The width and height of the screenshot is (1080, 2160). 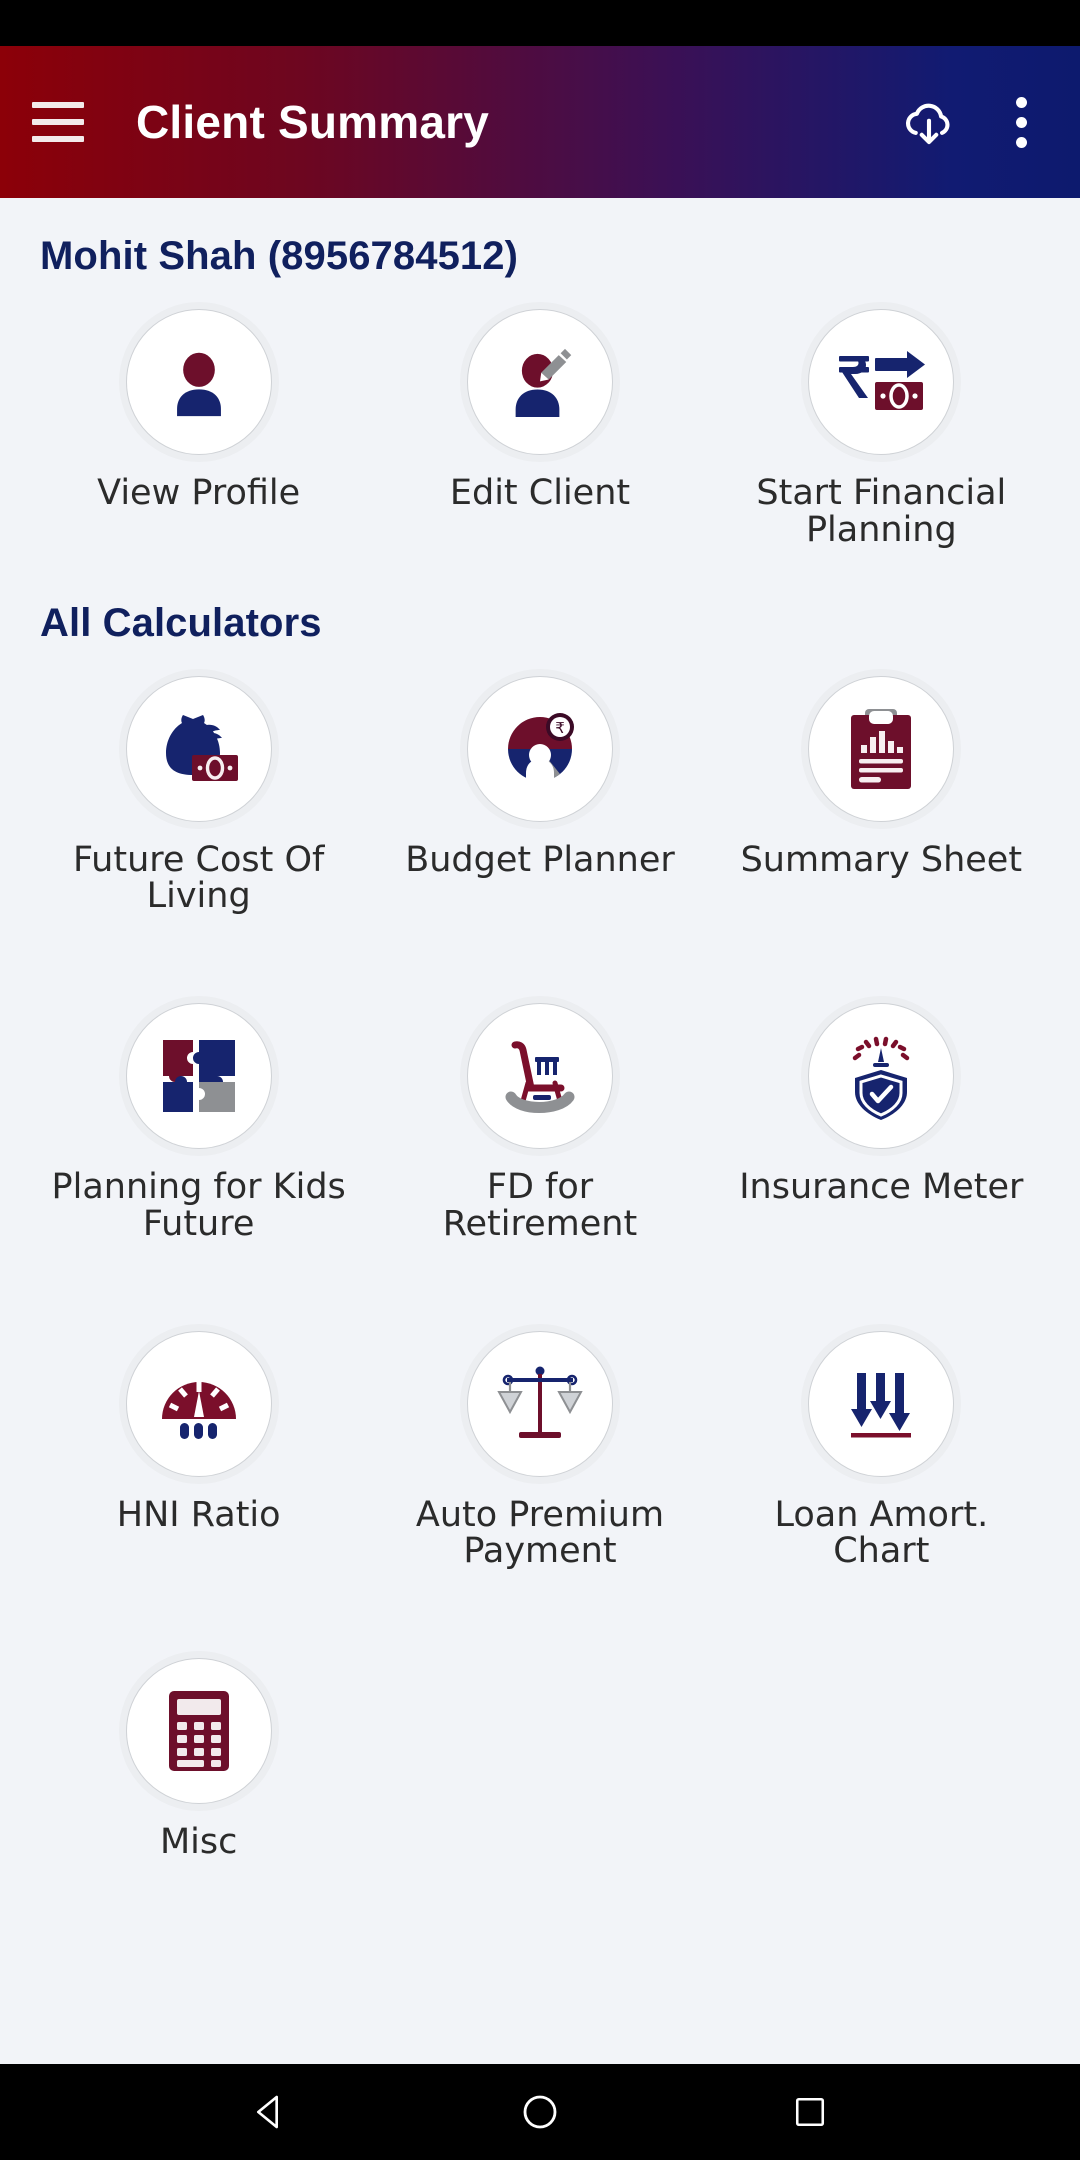 I want to click on tile-label: Loan Amort. Chart, so click(x=881, y=1533).